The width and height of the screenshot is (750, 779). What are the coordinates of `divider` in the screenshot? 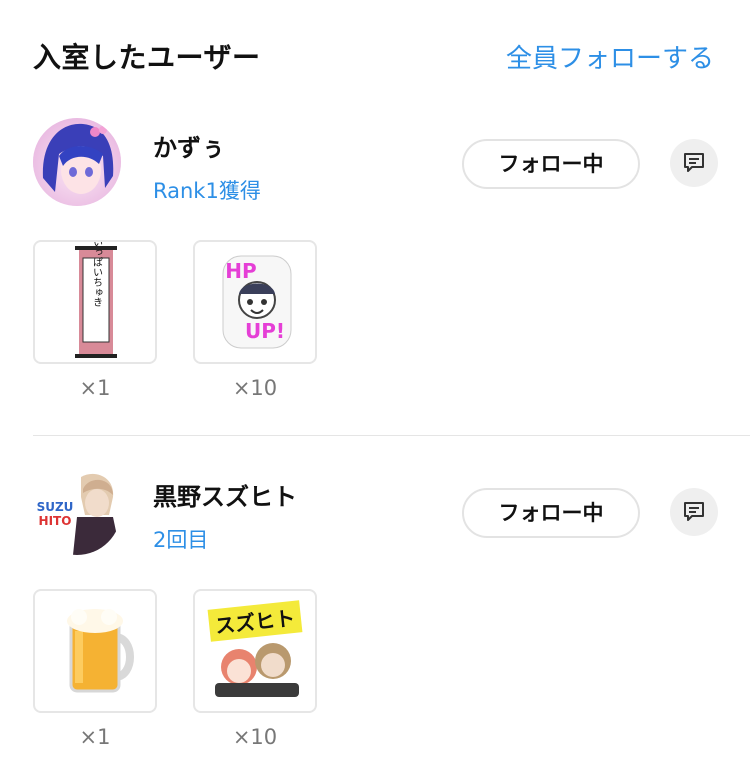 It's located at (391, 435).